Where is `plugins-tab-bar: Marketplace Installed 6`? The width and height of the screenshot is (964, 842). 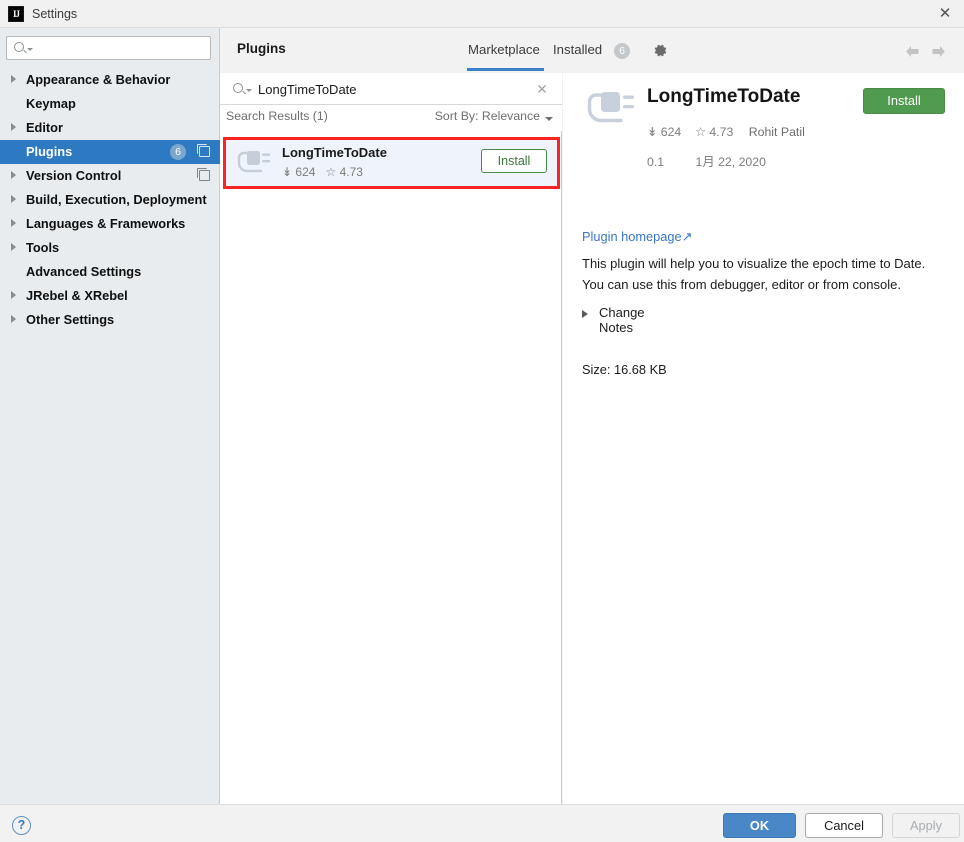 plugins-tab-bar: Marketplace Installed 6 is located at coordinates (715, 50).